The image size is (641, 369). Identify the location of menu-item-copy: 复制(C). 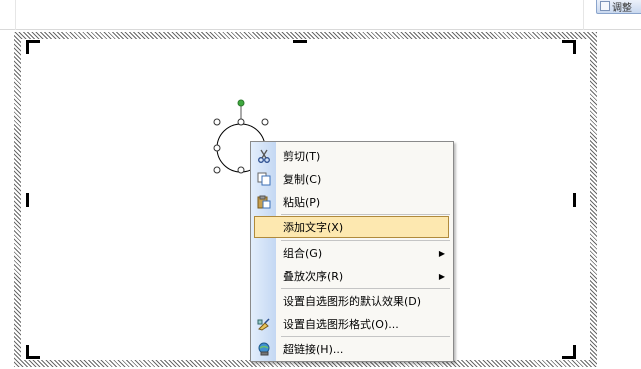
(352, 179).